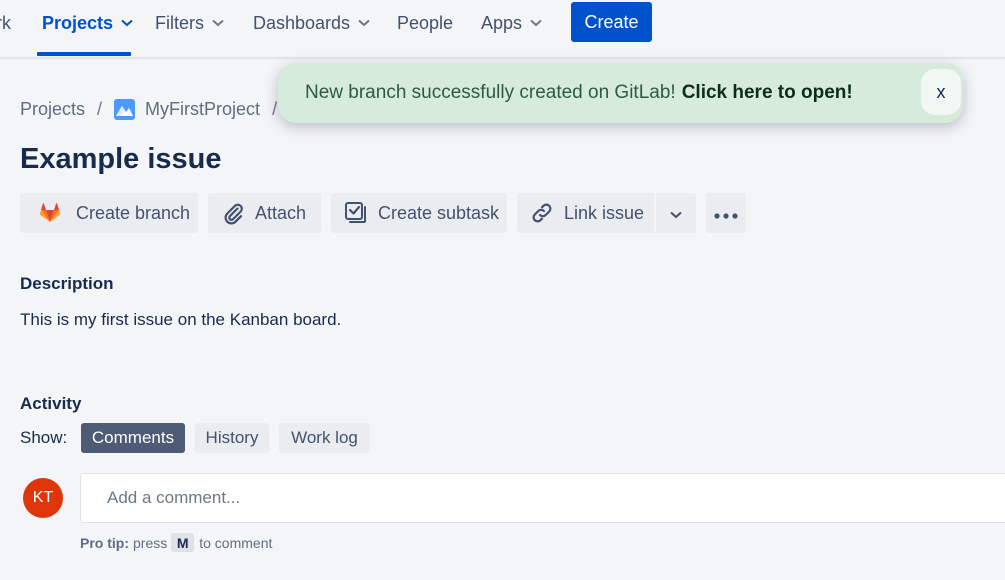  I want to click on create-button: Create, so click(611, 22).